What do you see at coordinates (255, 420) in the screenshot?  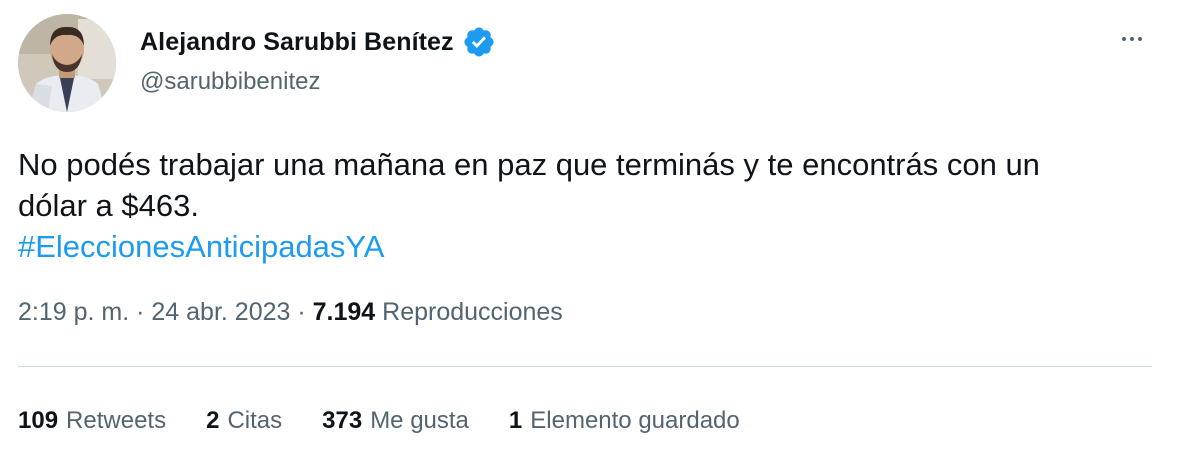 I see `quotes-label: Citas` at bounding box center [255, 420].